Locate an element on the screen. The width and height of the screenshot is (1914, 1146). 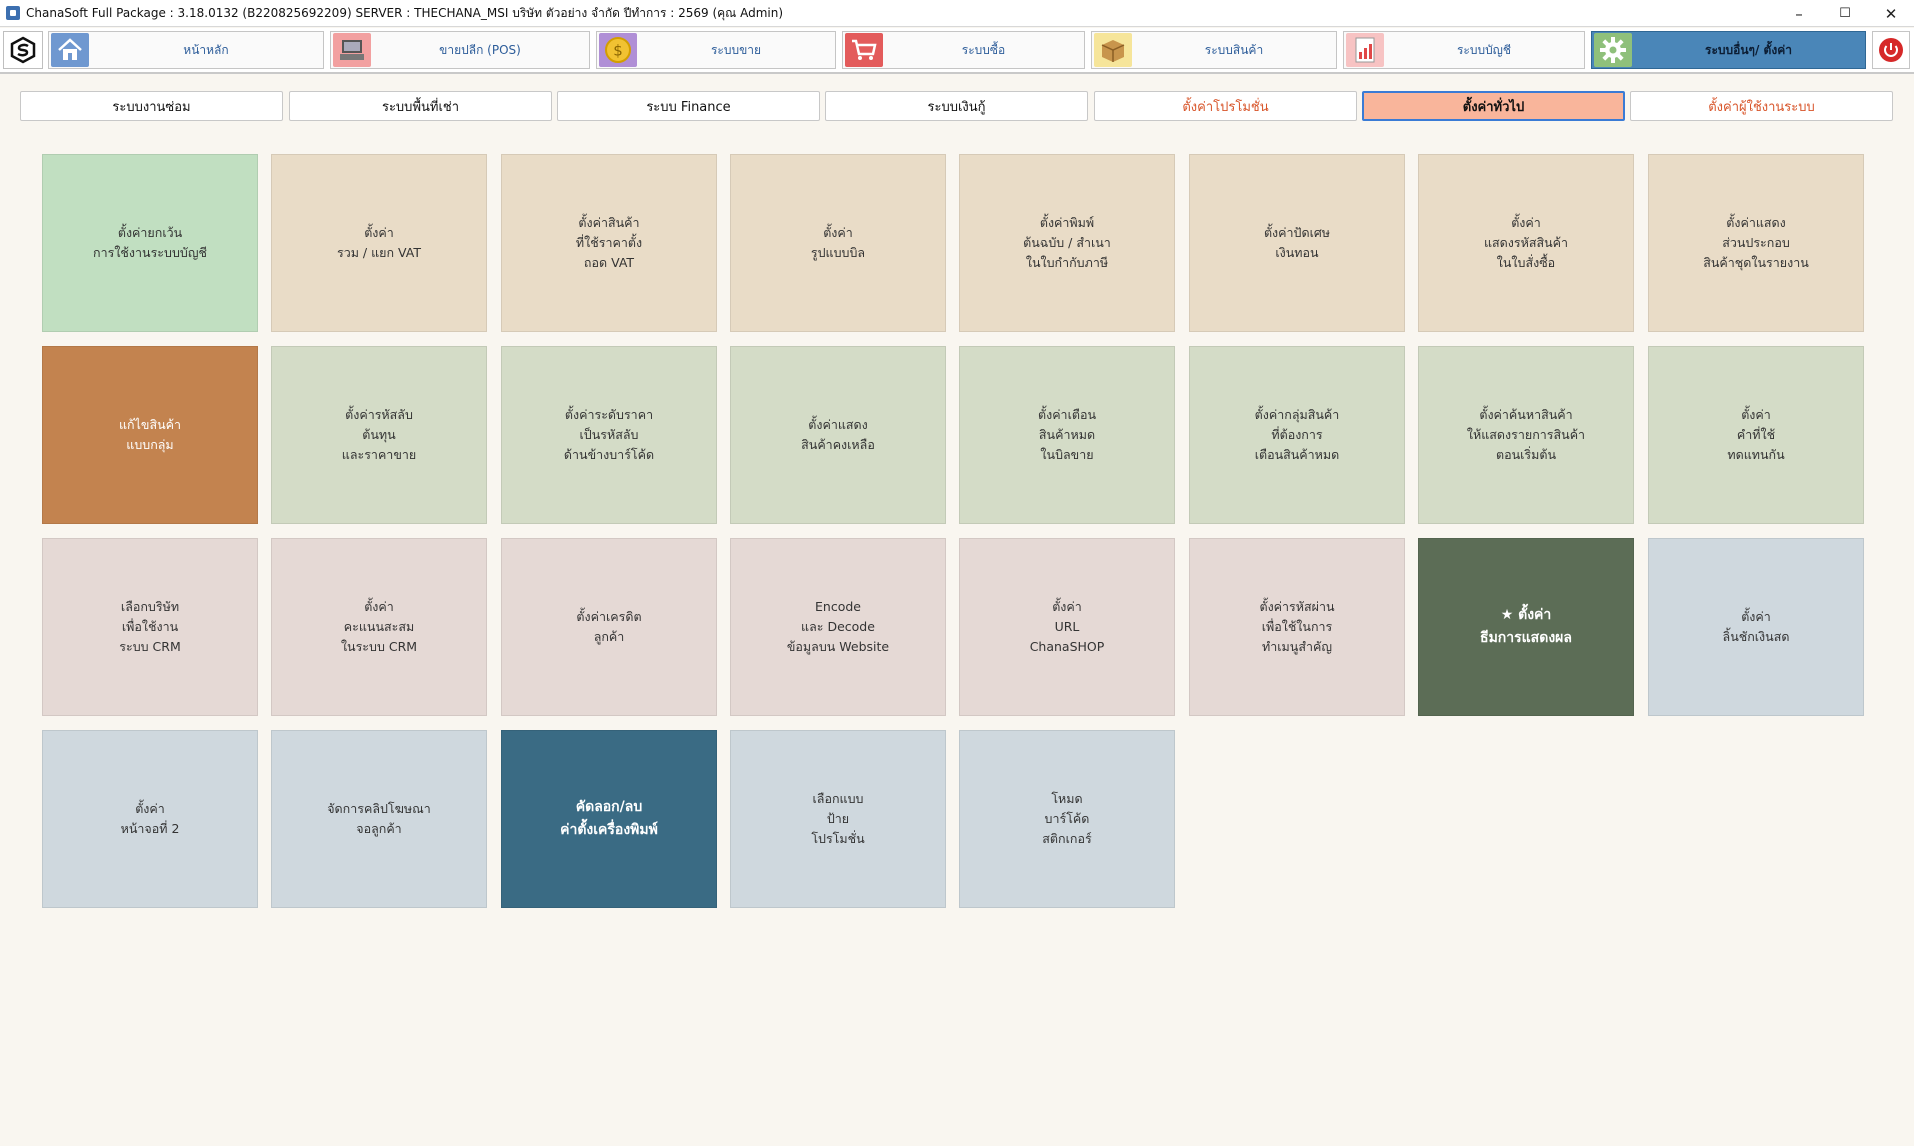
maximize-button: ☐ is located at coordinates (1845, 13).